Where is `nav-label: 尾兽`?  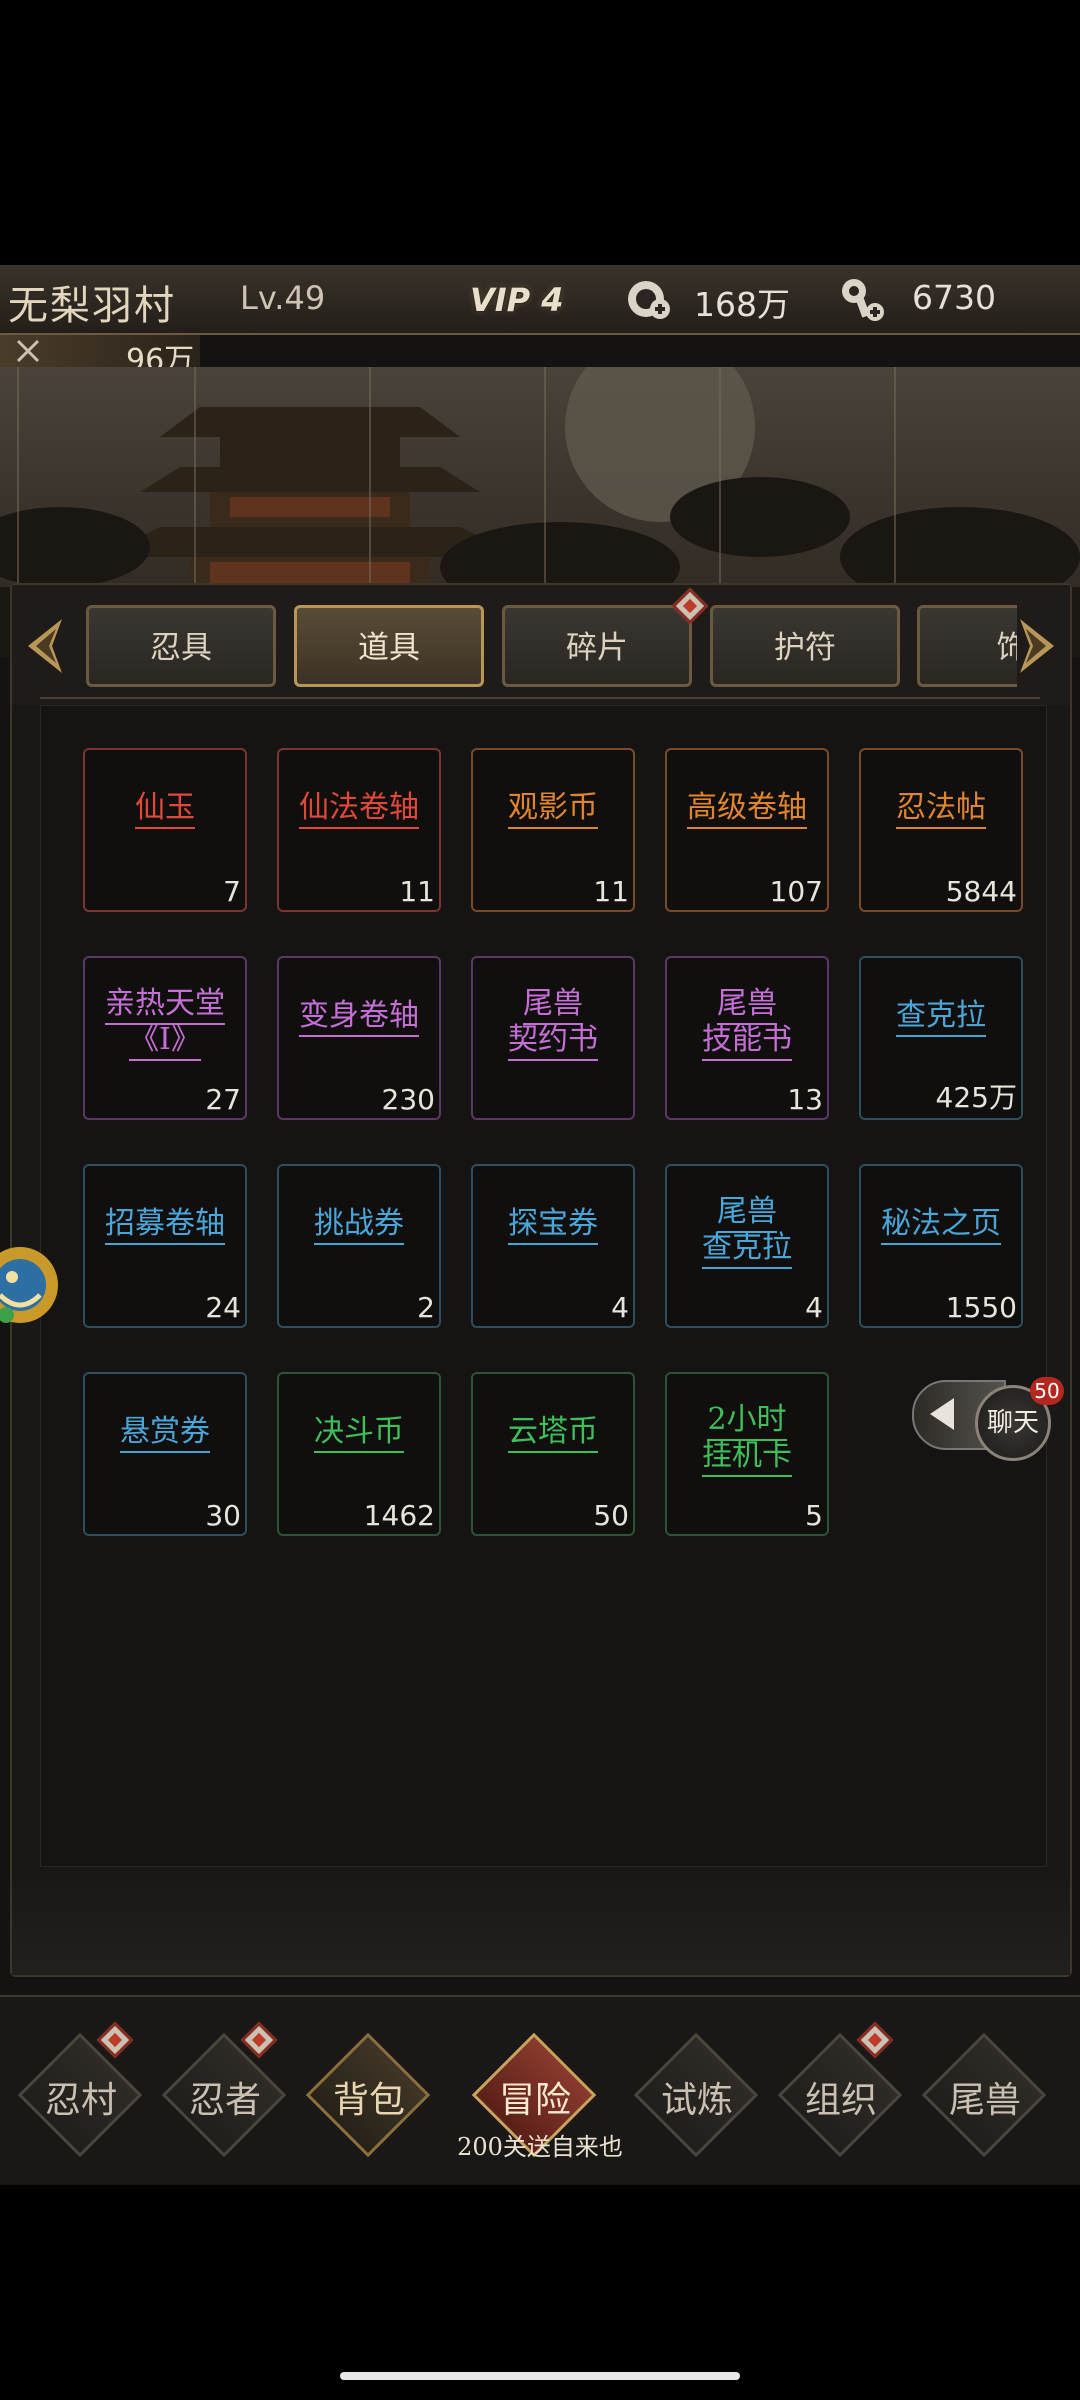
nav-label: 尾兽 is located at coordinates (984, 2100).